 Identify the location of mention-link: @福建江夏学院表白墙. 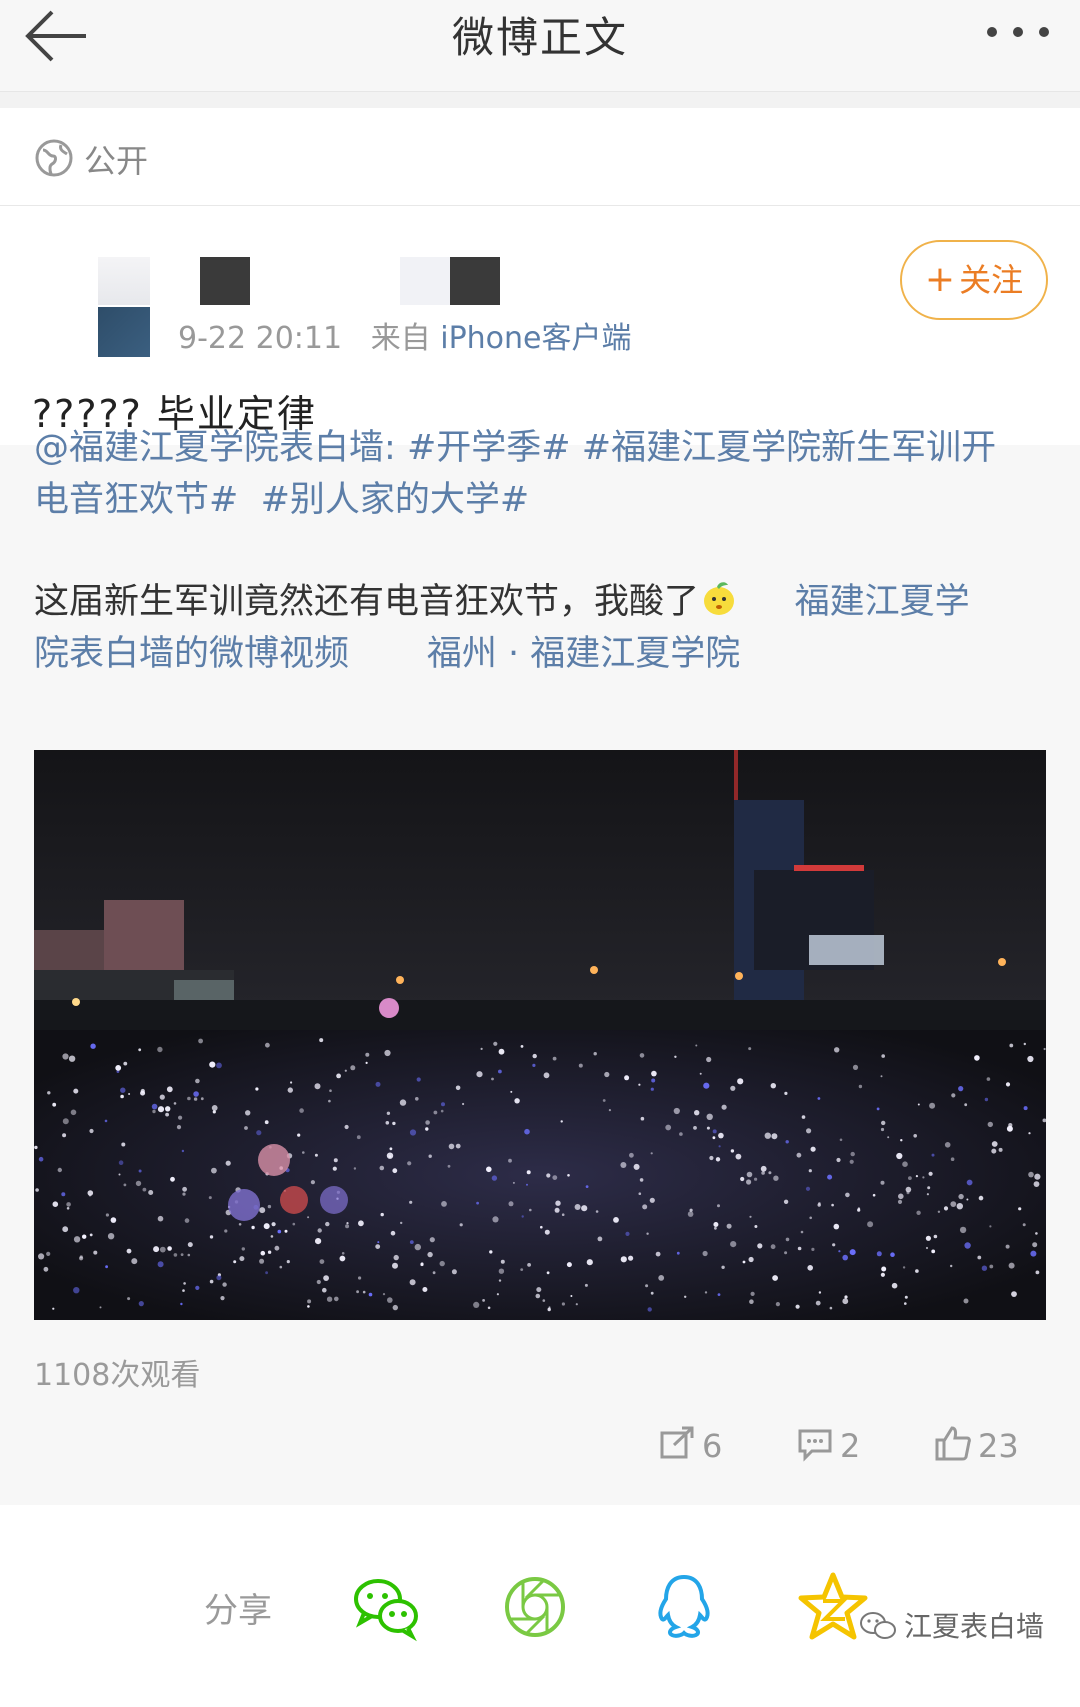
(209, 448).